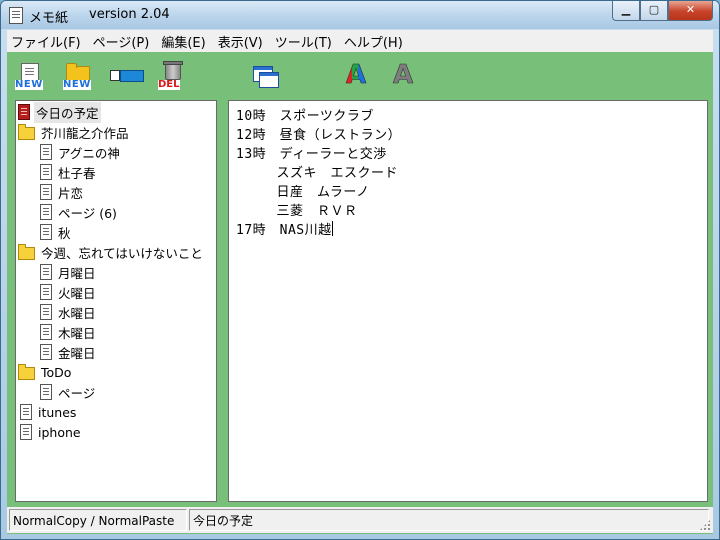 This screenshot has height=540, width=720. I want to click on delete-label: DEL, so click(169, 84).